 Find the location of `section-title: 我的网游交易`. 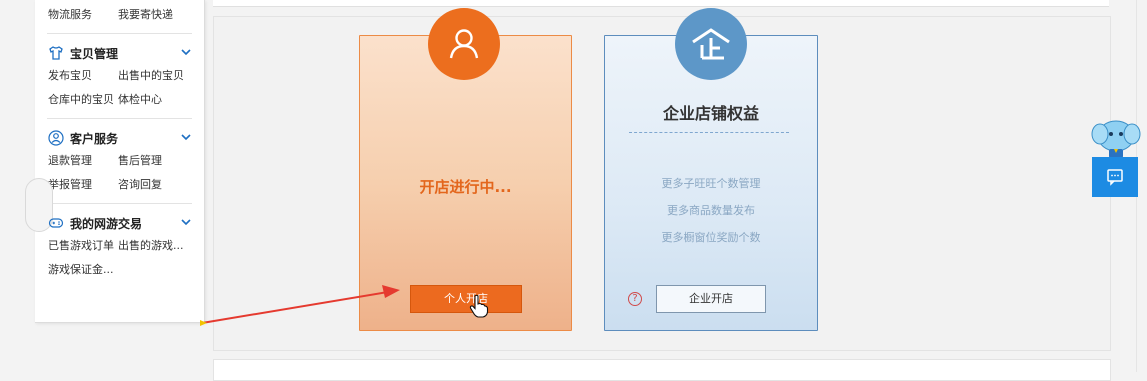

section-title: 我的网游交易 is located at coordinates (106, 223).